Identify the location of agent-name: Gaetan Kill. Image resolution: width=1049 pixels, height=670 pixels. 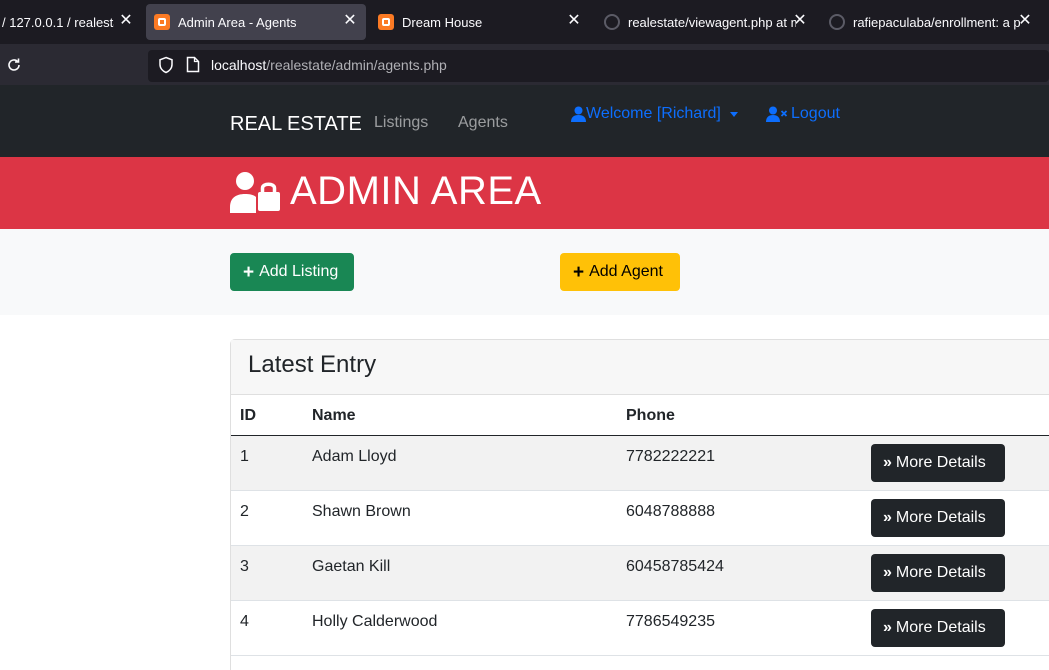
(351, 566).